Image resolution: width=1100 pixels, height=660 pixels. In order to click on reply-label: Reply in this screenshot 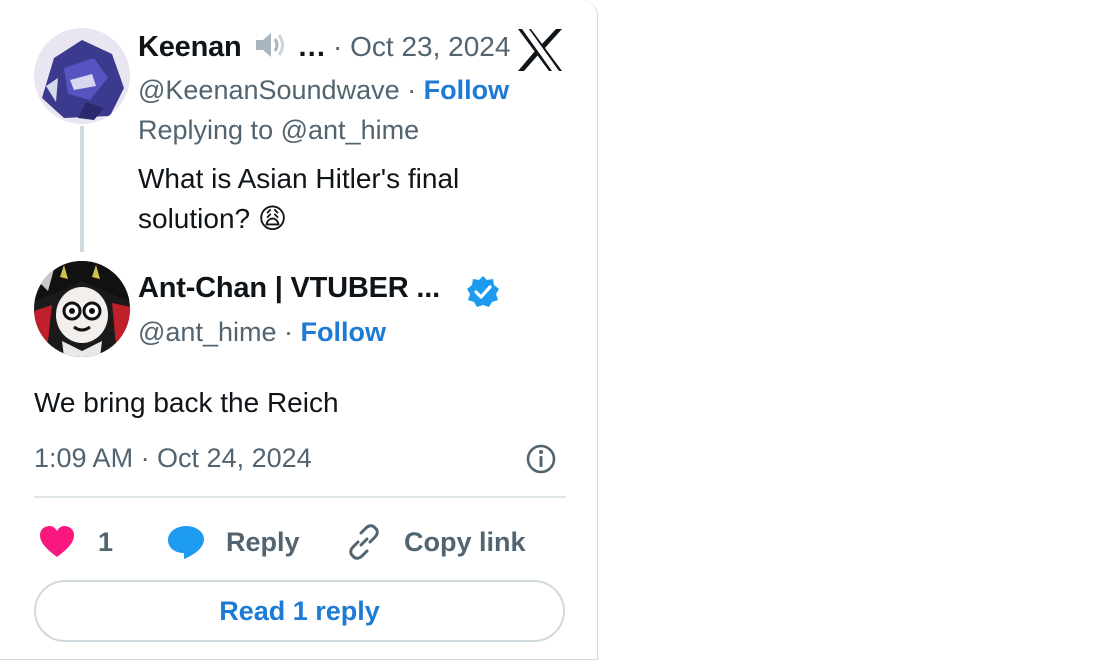, I will do `click(263, 541)`.